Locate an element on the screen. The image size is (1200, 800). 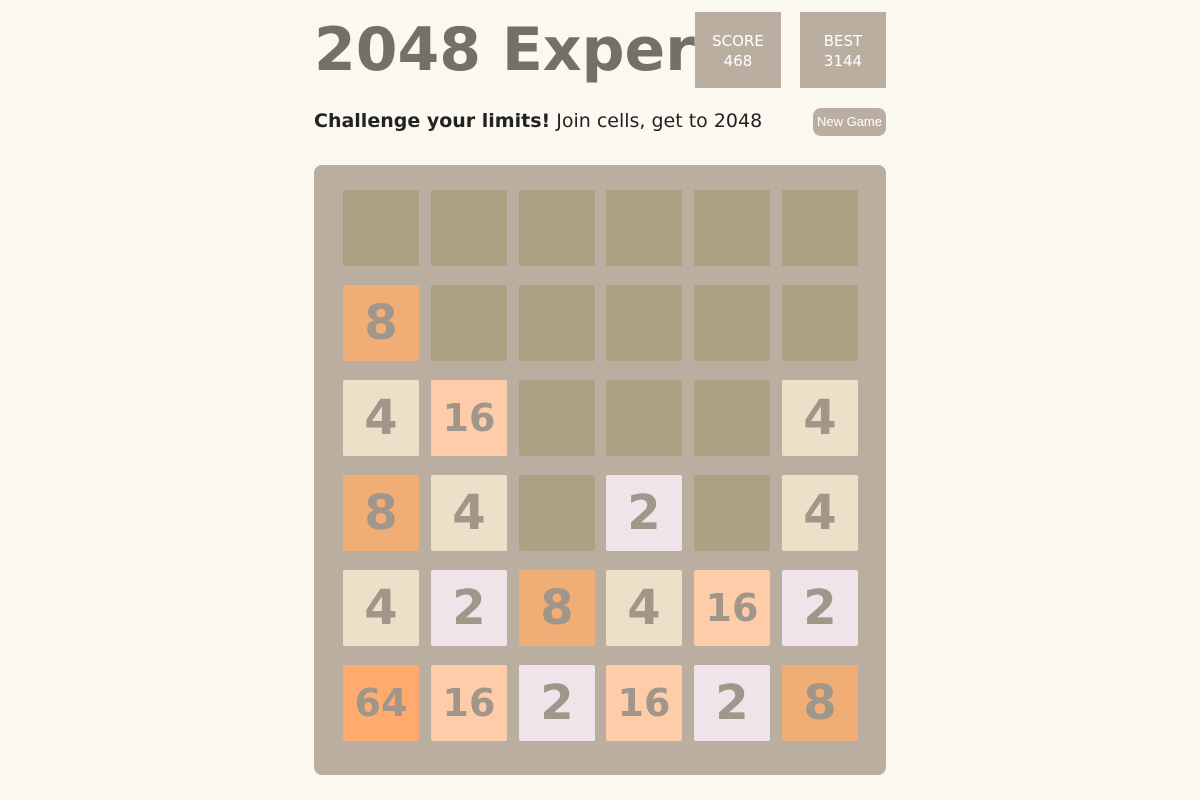
best-value: 3144 is located at coordinates (843, 61).